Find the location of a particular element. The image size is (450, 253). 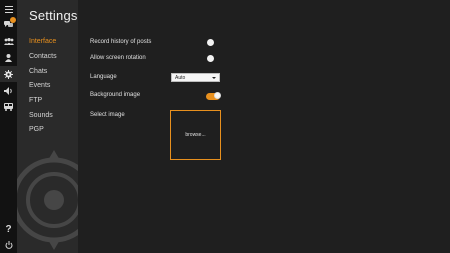

select-image-label: Select image is located at coordinates (107, 115).